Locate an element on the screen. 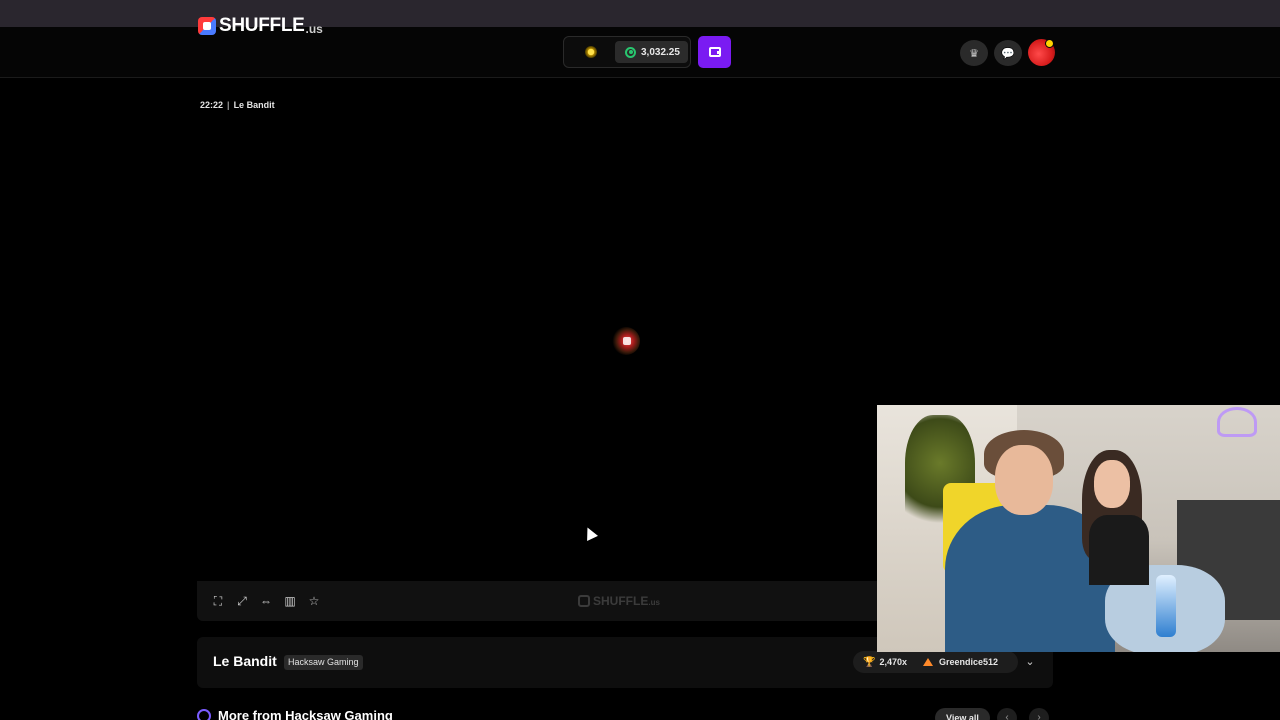  game-timestamp: 22:22 is located at coordinates (212, 105).